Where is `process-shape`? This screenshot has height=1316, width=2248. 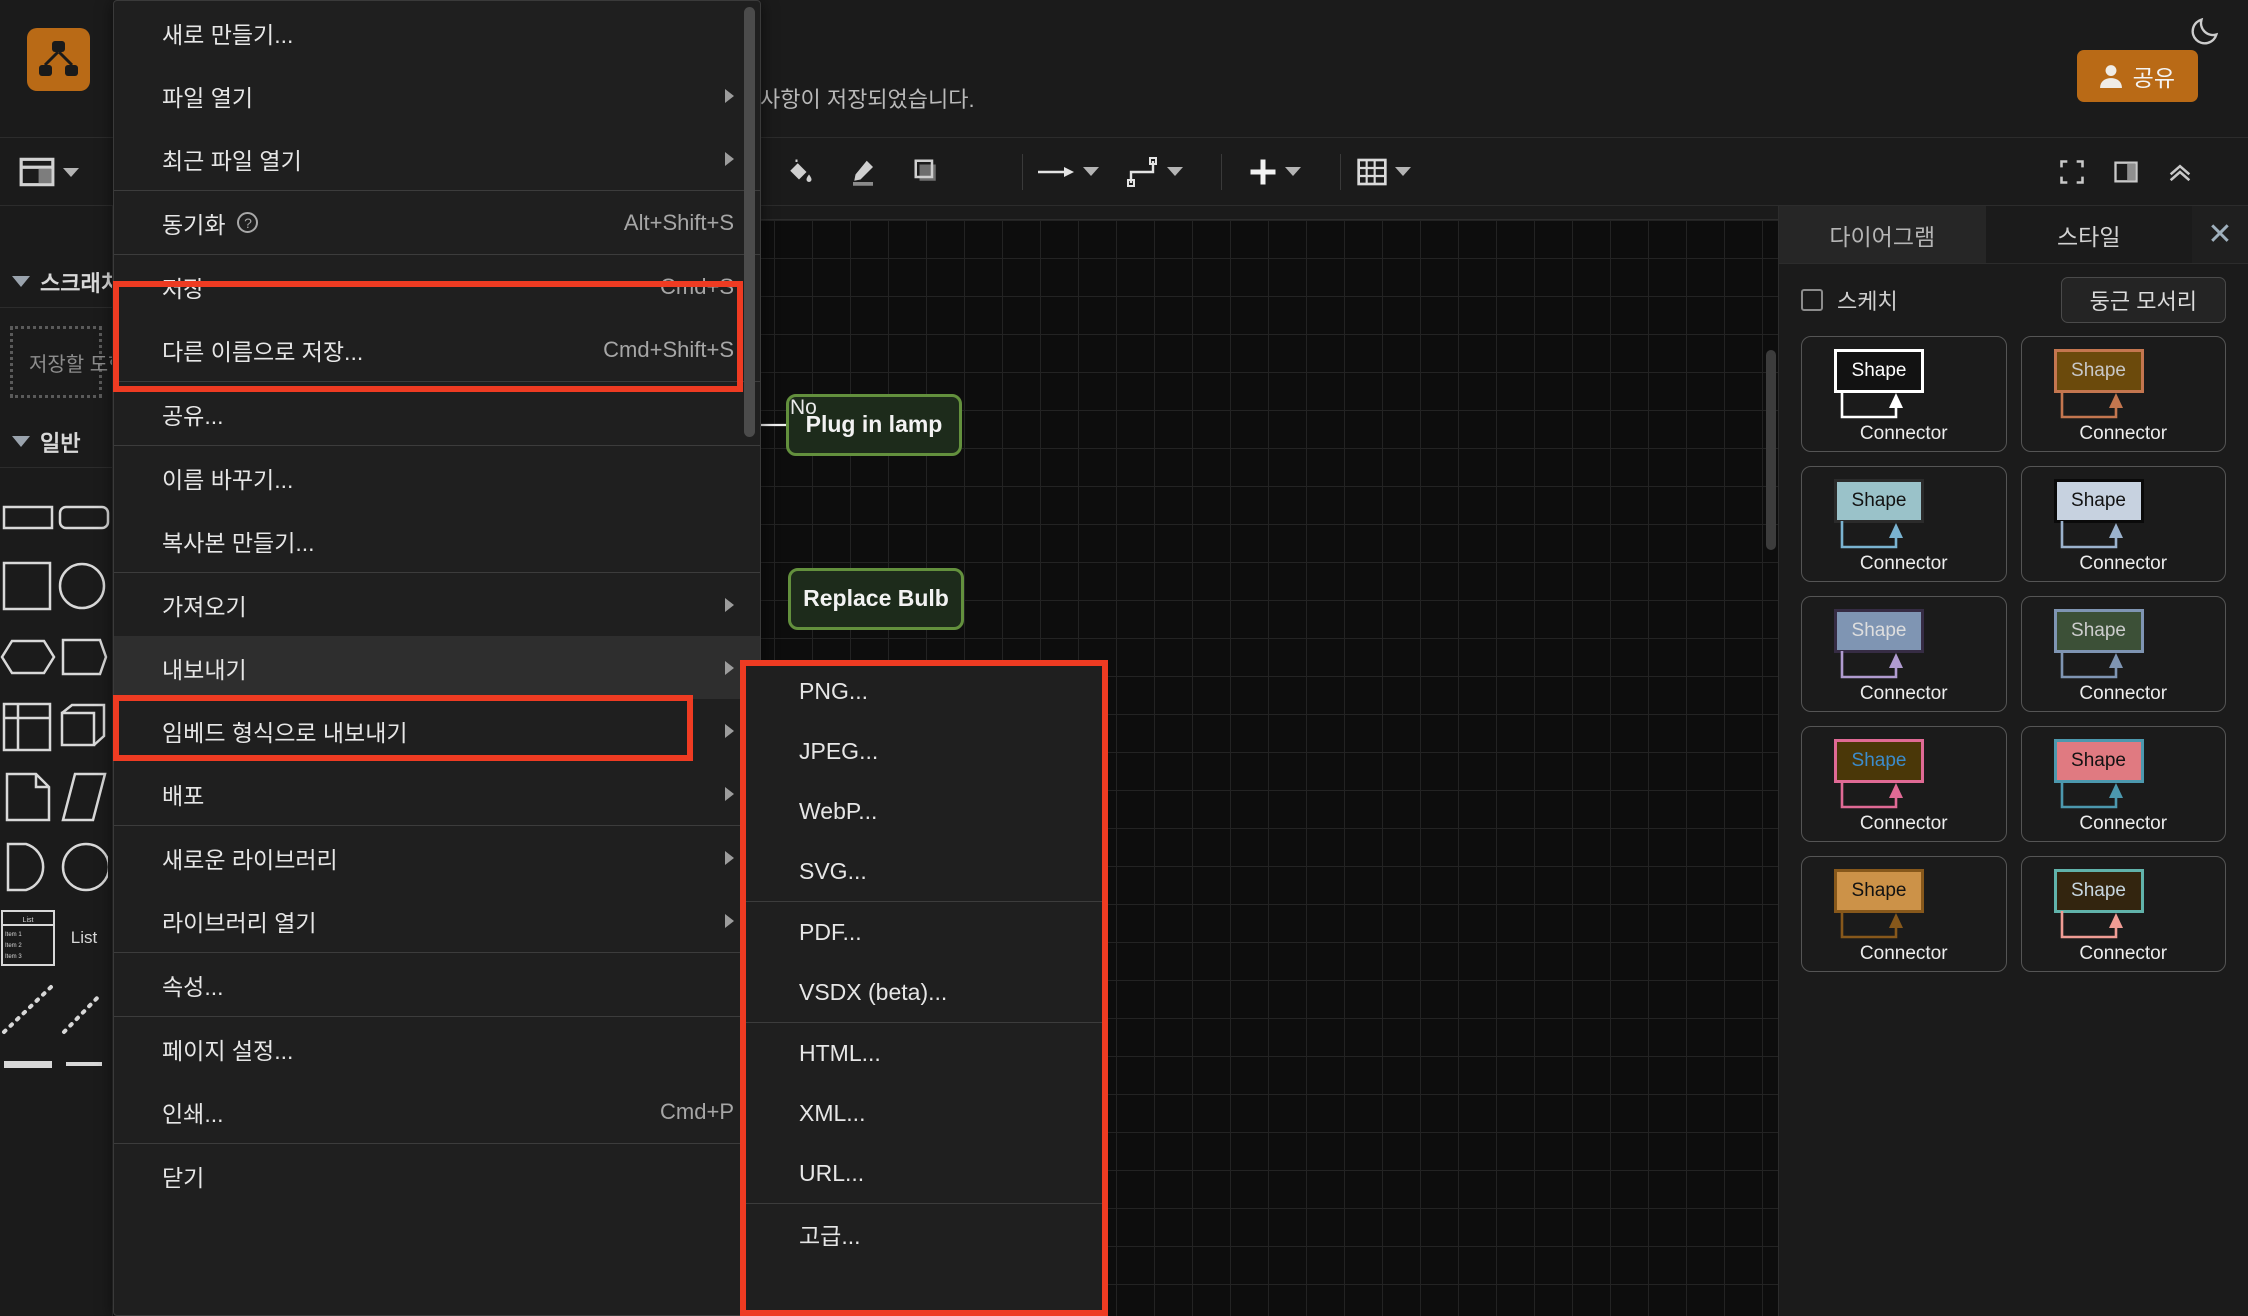
process-shape is located at coordinates (84, 657).